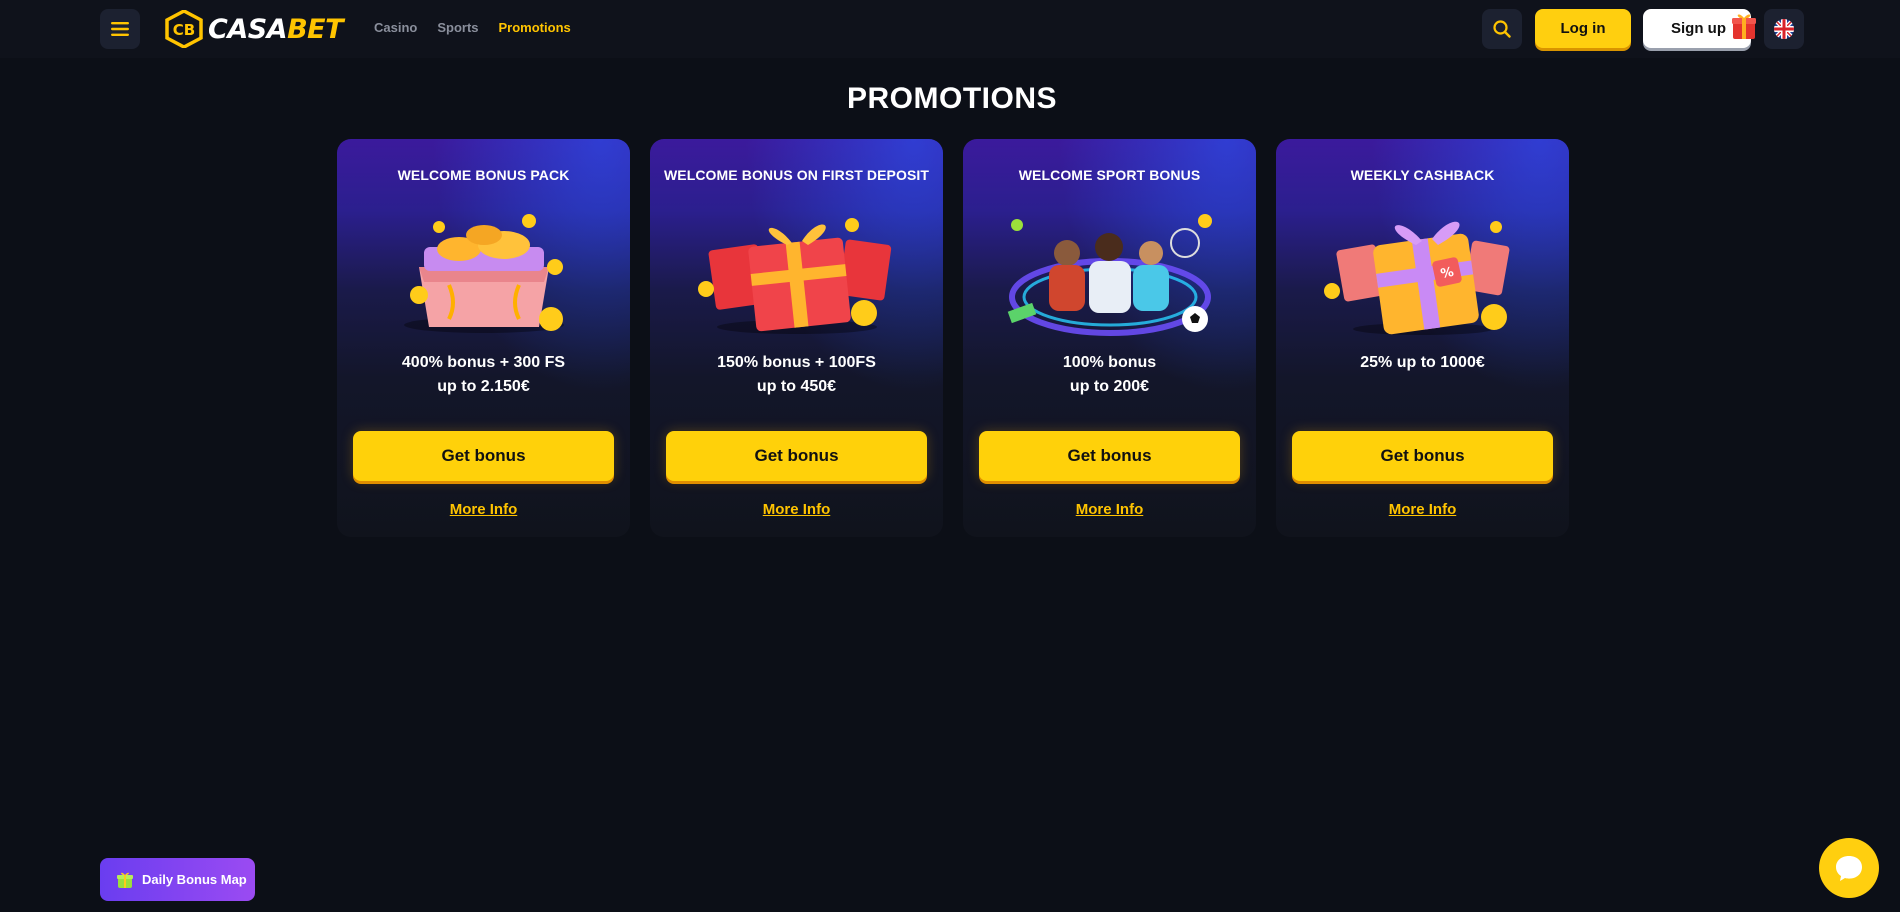 Image resolution: width=1900 pixels, height=912 pixels. I want to click on svg-text: CB, so click(184, 30).